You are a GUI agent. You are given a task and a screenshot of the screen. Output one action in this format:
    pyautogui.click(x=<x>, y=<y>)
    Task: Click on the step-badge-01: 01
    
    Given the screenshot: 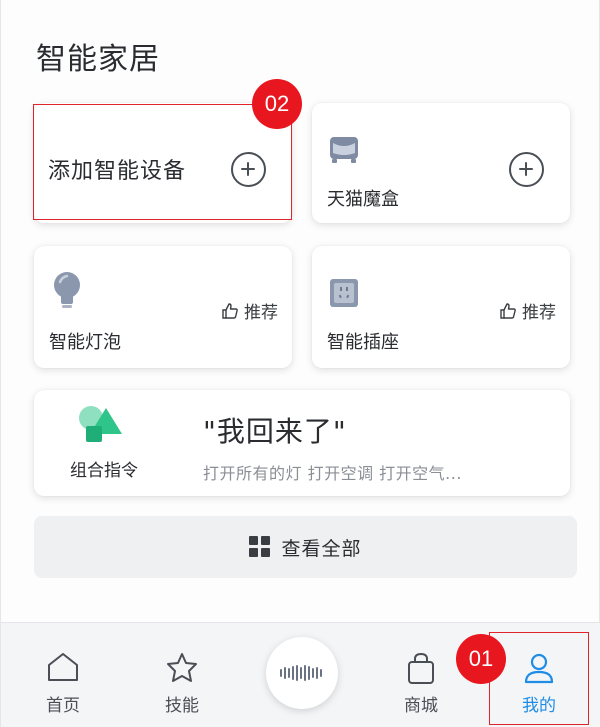 What is the action you would take?
    pyautogui.click(x=481, y=659)
    